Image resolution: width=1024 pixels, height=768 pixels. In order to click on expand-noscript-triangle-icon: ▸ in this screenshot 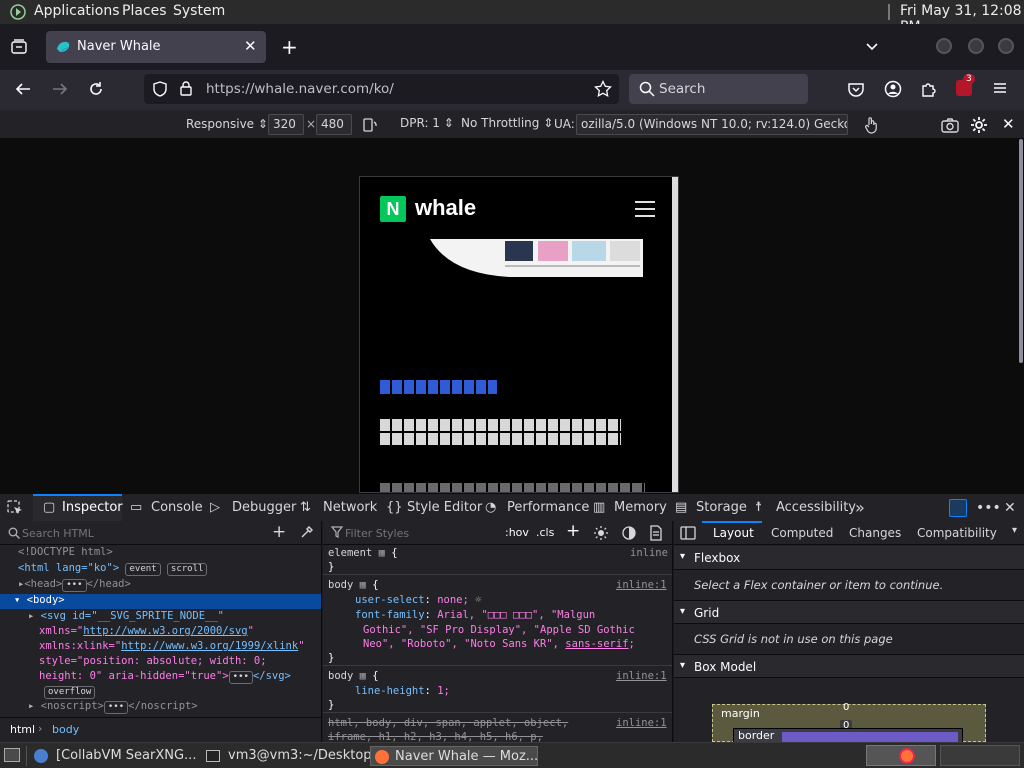, I will do `click(31, 706)`.